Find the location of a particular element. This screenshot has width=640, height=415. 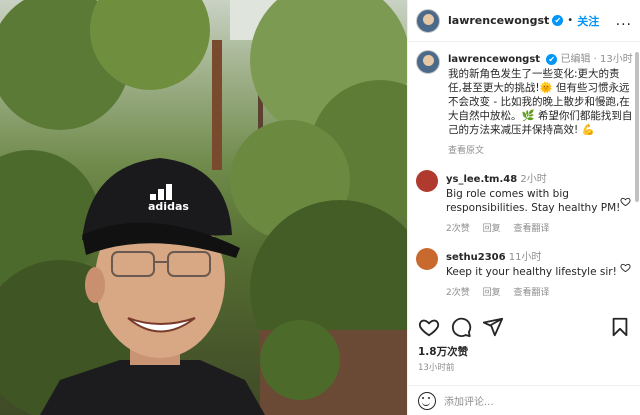

post-actions: 1.8万次赞 13小时前 is located at coordinates (524, 343).